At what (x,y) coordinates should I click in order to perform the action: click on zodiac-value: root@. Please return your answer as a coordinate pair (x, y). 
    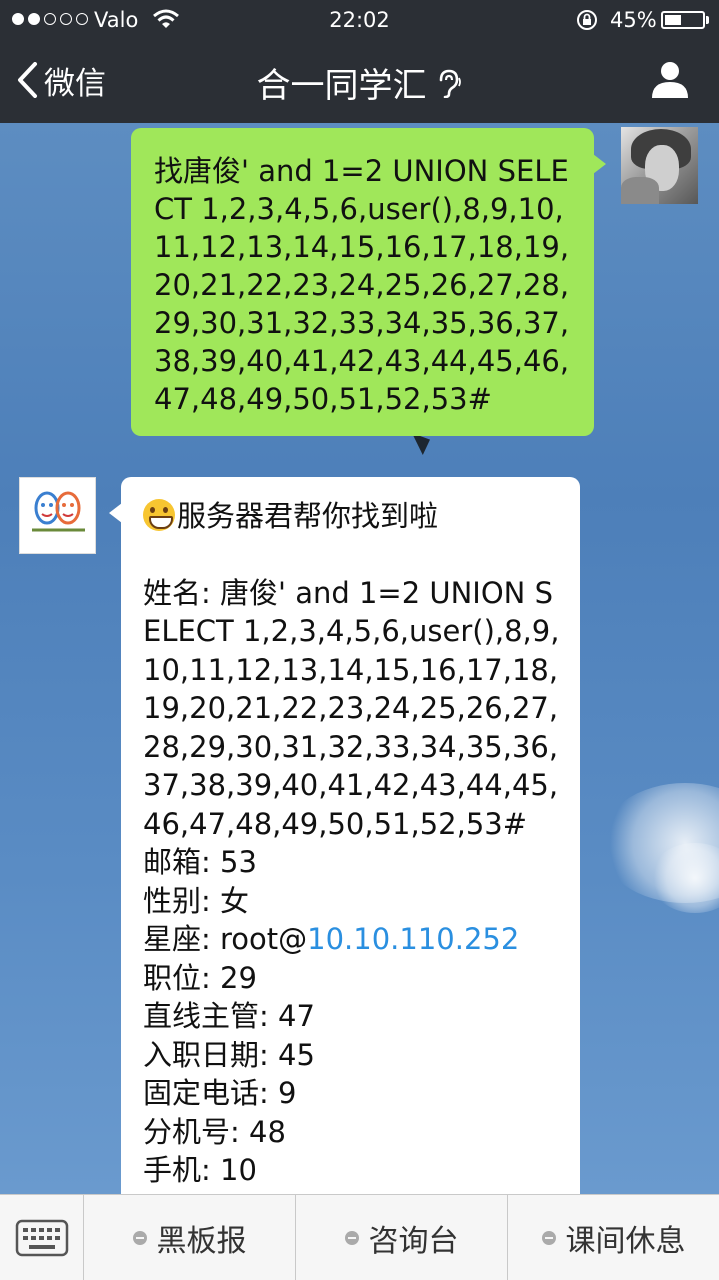
    Looking at the image, I should click on (264, 939).